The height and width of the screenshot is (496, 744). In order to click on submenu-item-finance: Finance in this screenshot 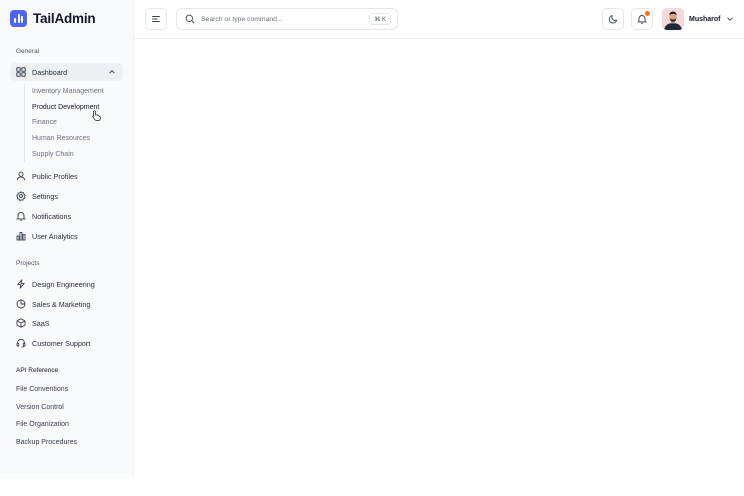, I will do `click(74, 123)`.